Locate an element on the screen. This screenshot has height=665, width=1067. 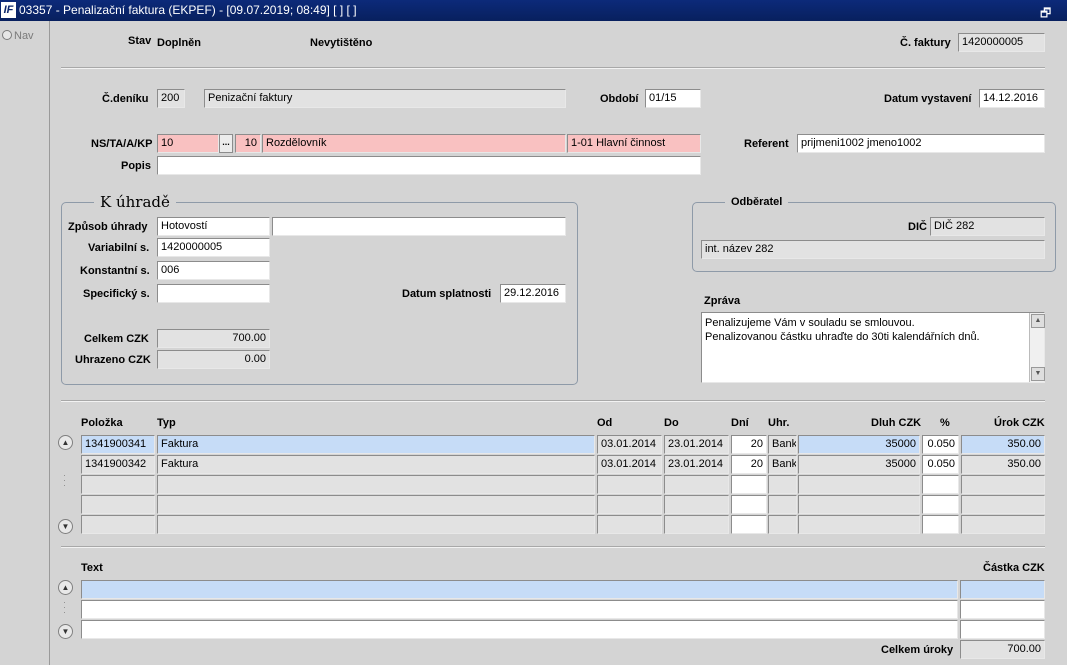
datum-vystaveni-label: Datum vystavení is located at coordinates (928, 99).